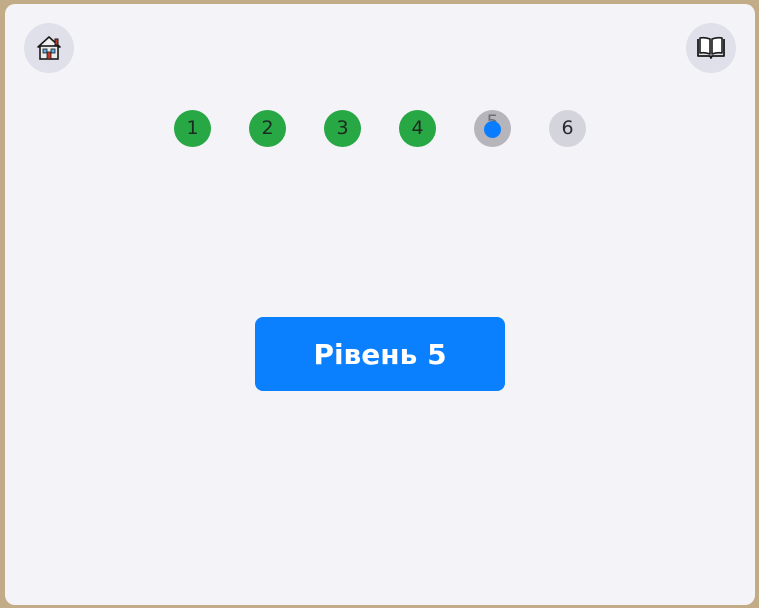  I want to click on level-3-indicator: 3, so click(342, 128).